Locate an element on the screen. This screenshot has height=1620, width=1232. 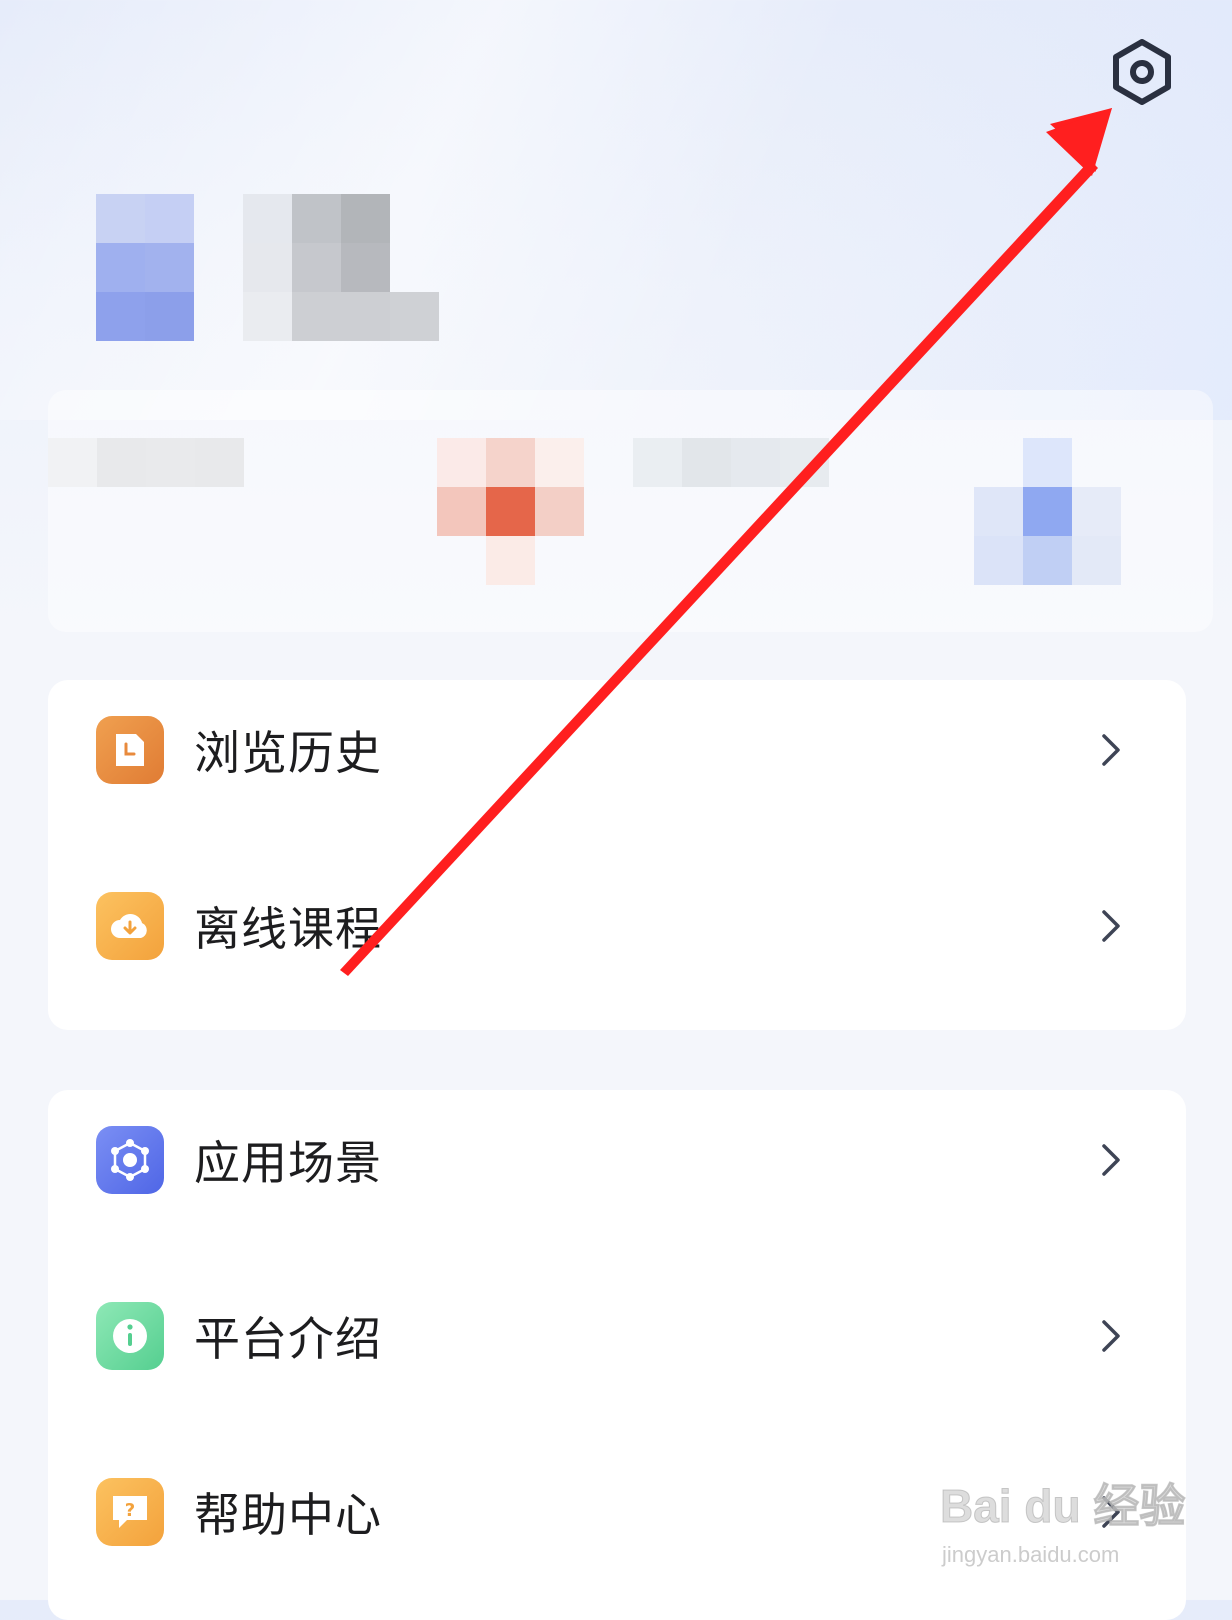
menu-item-scenarios: 应用场景 is located at coordinates (617, 1160).